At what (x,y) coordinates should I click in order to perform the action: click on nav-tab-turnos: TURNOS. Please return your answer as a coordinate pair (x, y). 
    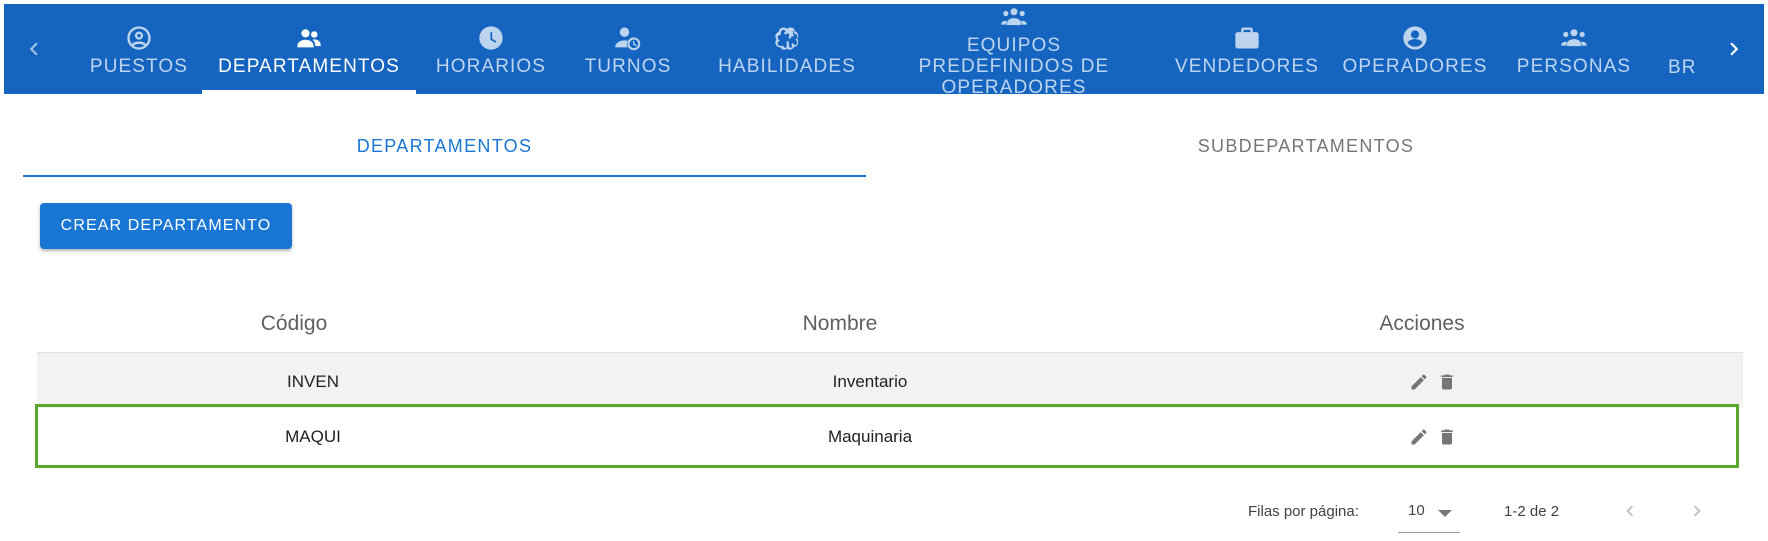
    Looking at the image, I should click on (628, 49).